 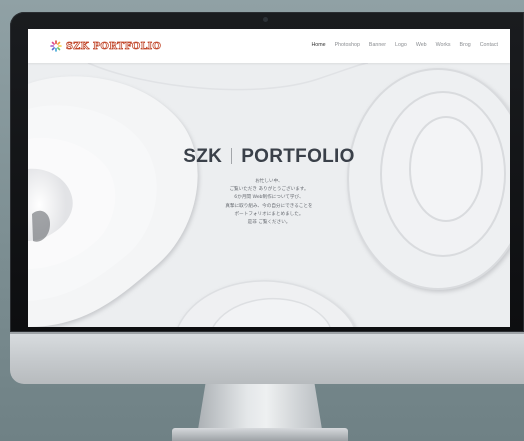 I want to click on intro-line: 6か月間 Web制作について学び、, so click(x=269, y=198).